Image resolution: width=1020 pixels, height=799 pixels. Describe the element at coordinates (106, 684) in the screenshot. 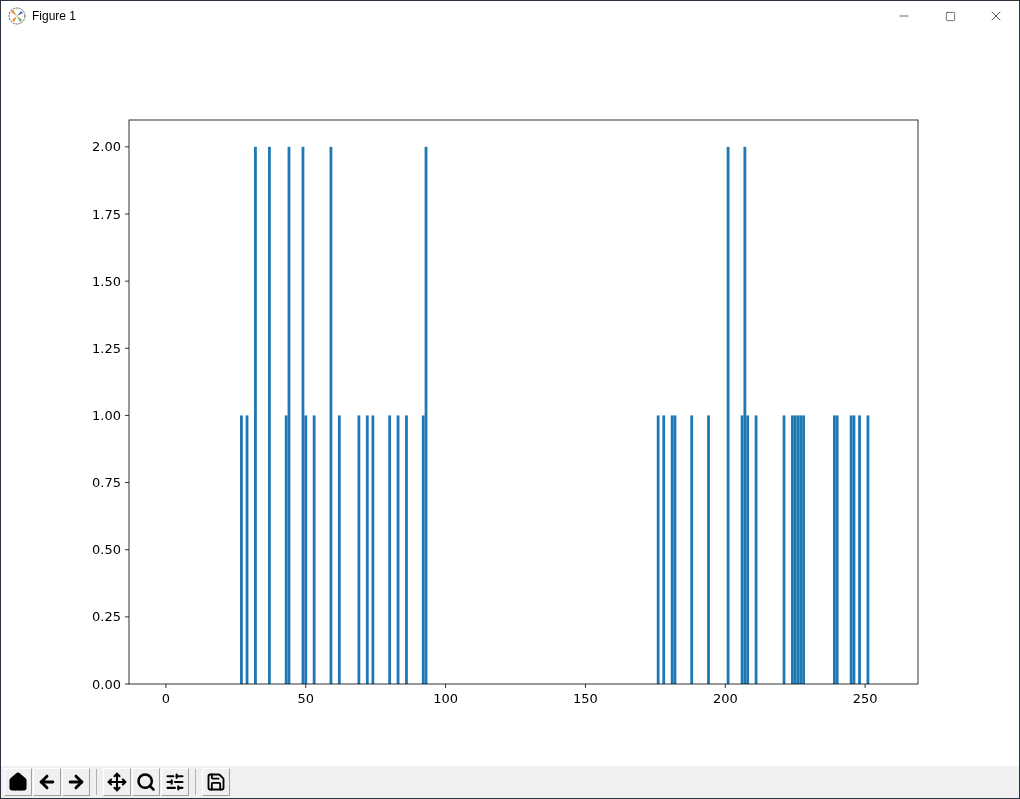

I see `y-tick-label: 0.00` at that location.